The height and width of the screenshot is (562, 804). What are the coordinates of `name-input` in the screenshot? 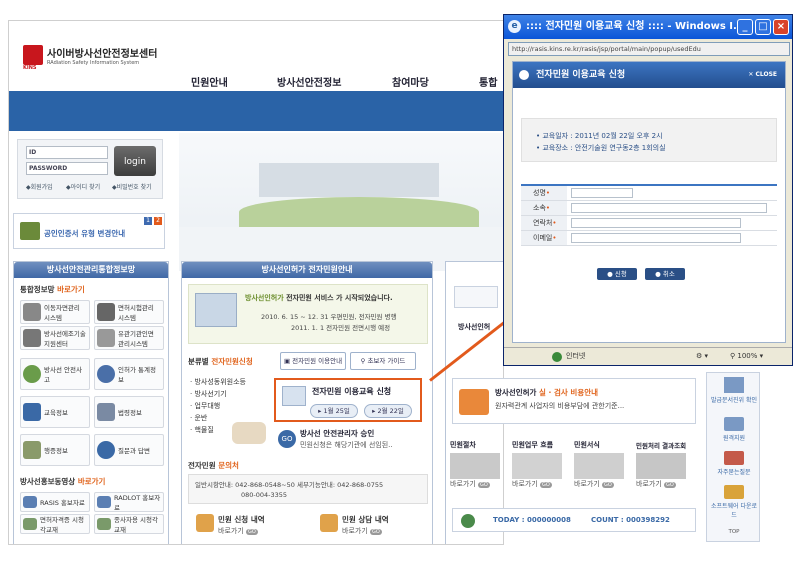 It's located at (602, 193).